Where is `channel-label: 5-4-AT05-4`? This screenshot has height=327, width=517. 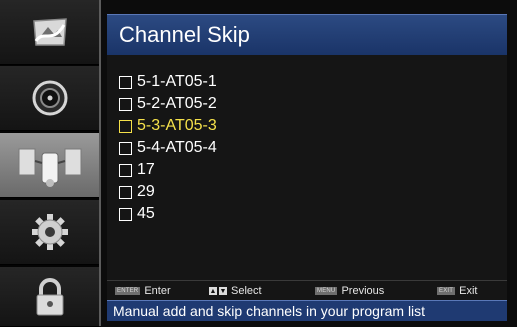 channel-label: 5-4-AT05-4 is located at coordinates (177, 147).